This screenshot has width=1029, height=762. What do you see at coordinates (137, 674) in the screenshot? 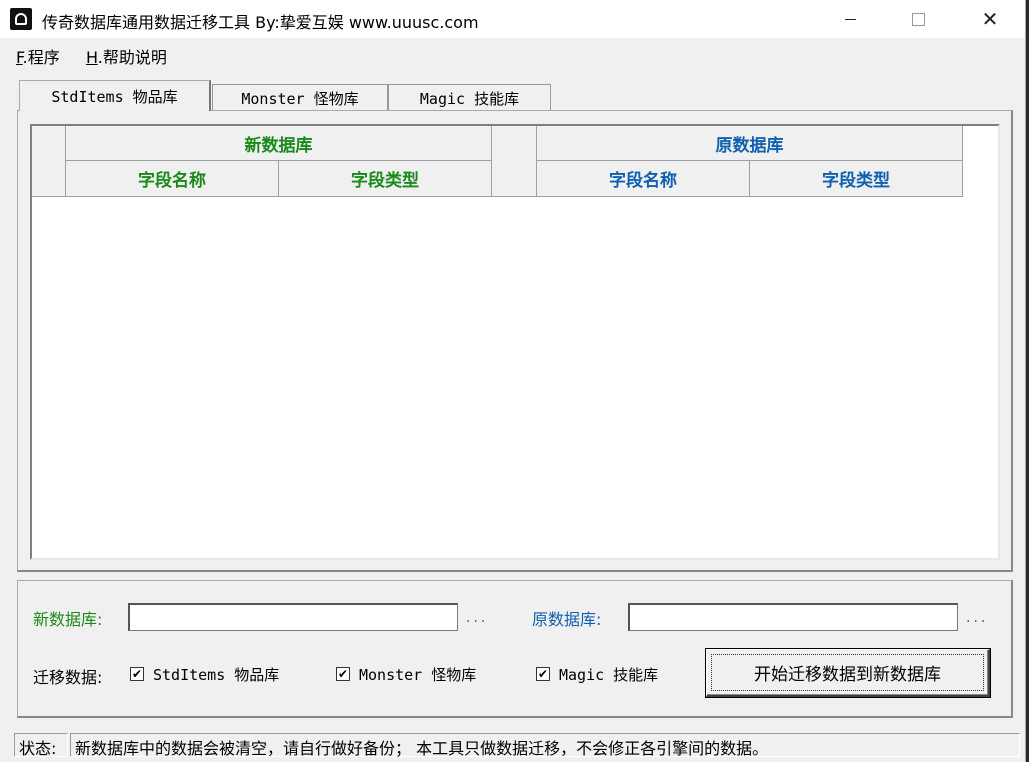
I see `stditems-checkbox: ✔` at bounding box center [137, 674].